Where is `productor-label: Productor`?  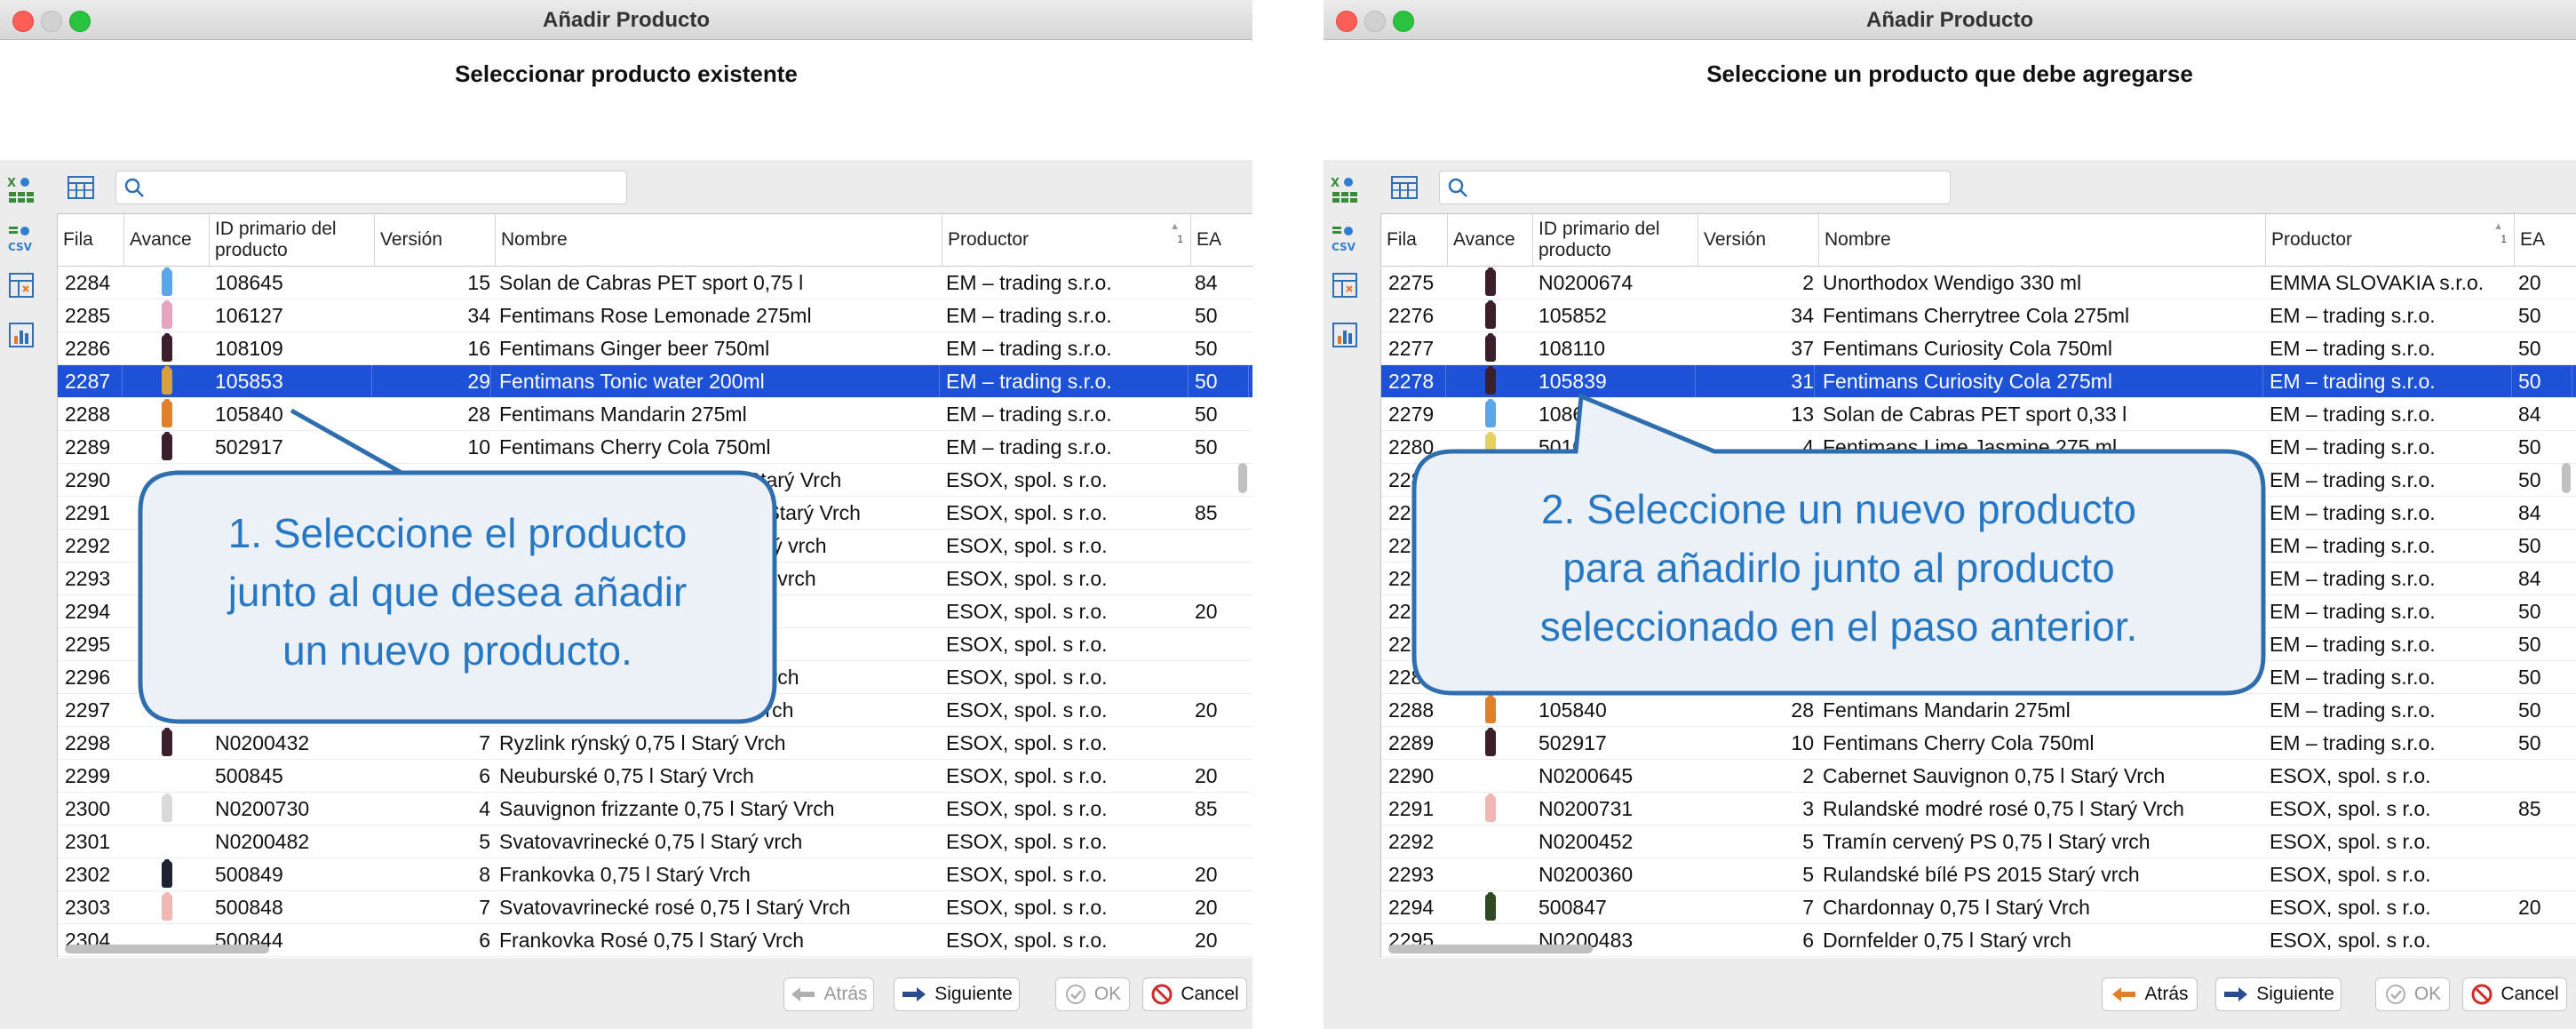 productor-label: Productor is located at coordinates (2312, 240).